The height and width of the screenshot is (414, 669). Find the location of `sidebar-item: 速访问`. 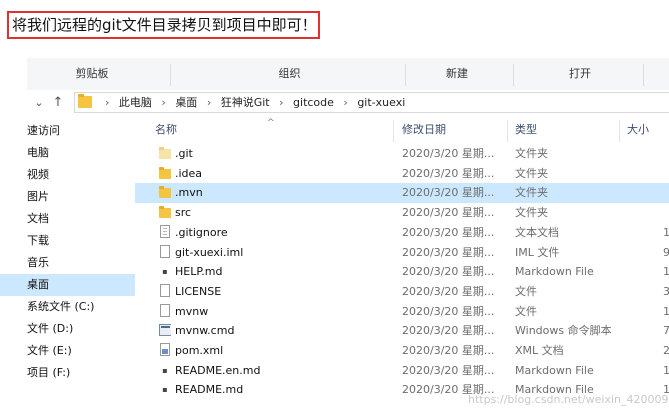

sidebar-item: 速访问 is located at coordinates (67, 131).